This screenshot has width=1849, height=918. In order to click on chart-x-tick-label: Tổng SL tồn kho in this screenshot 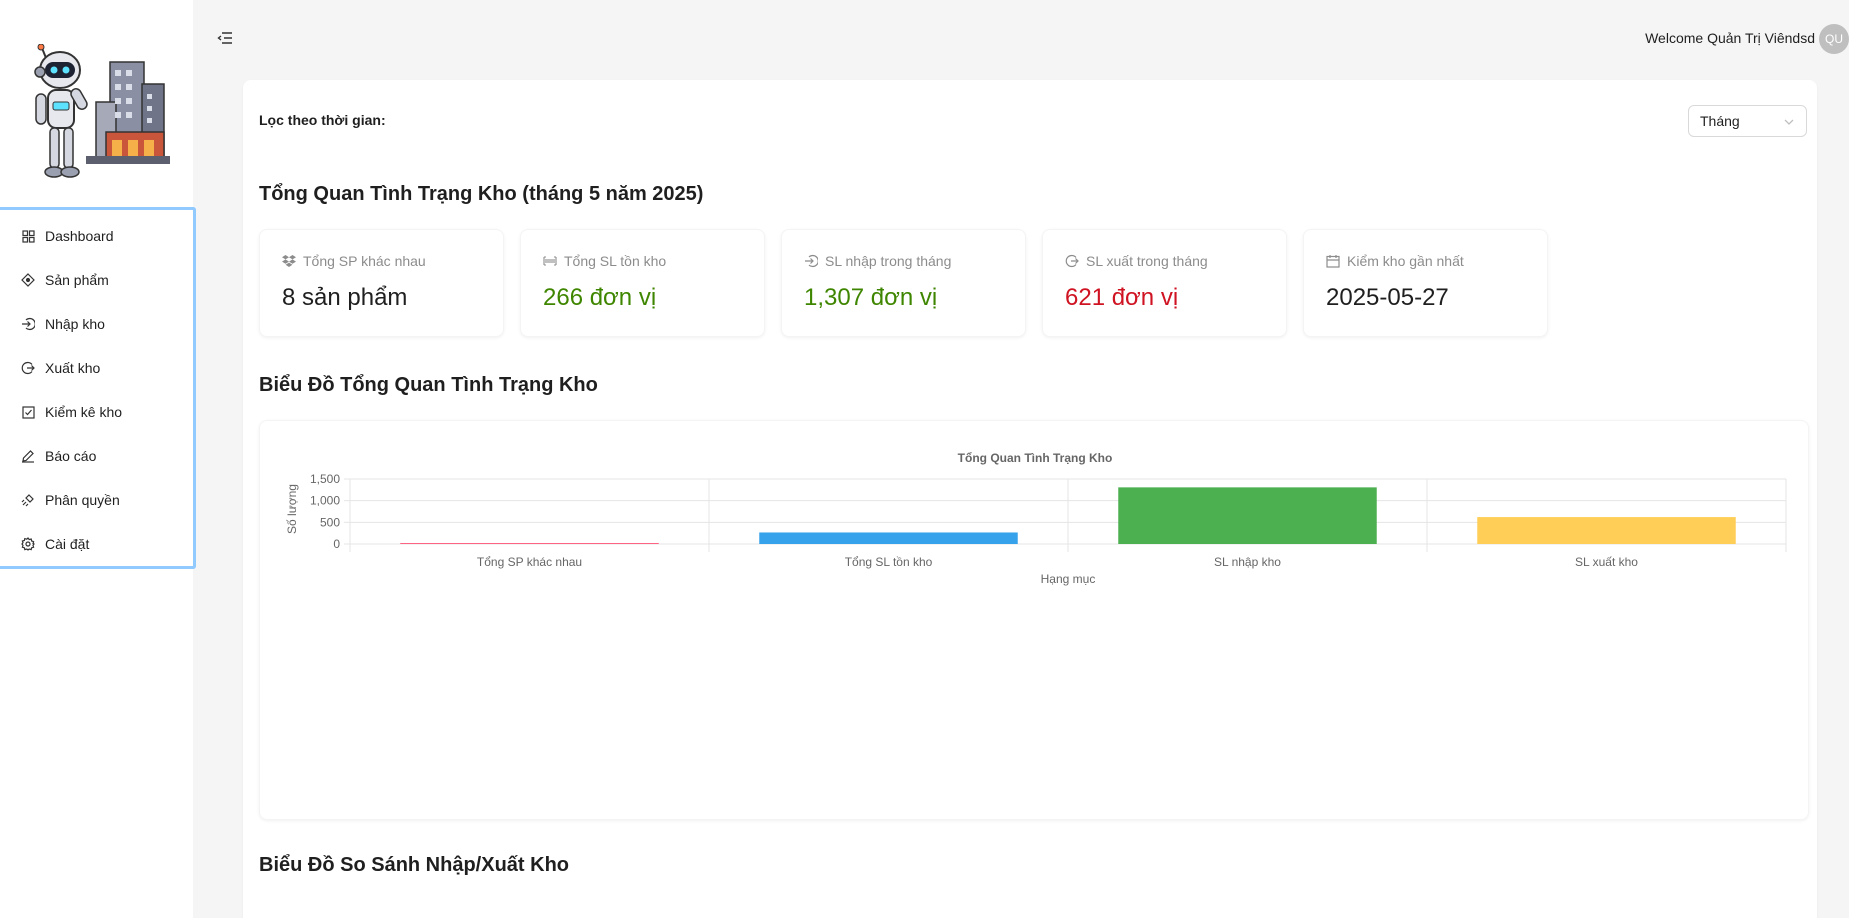, I will do `click(889, 562)`.